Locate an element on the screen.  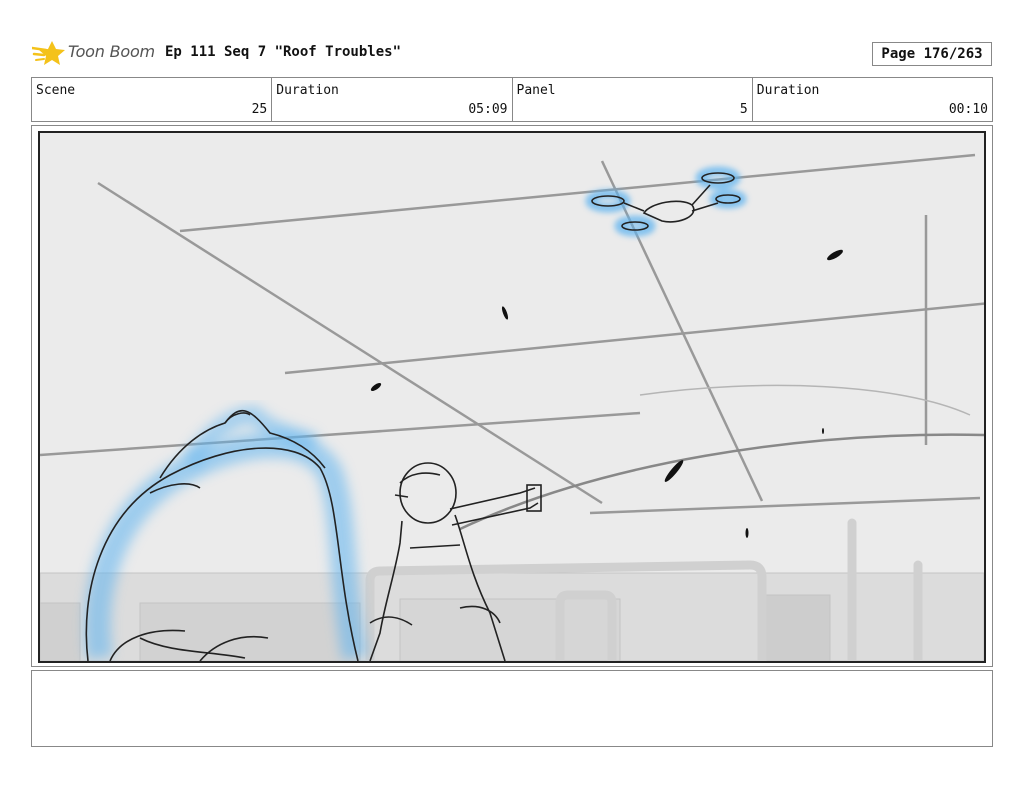
panel-cell: Panel 5 is located at coordinates (633, 99).